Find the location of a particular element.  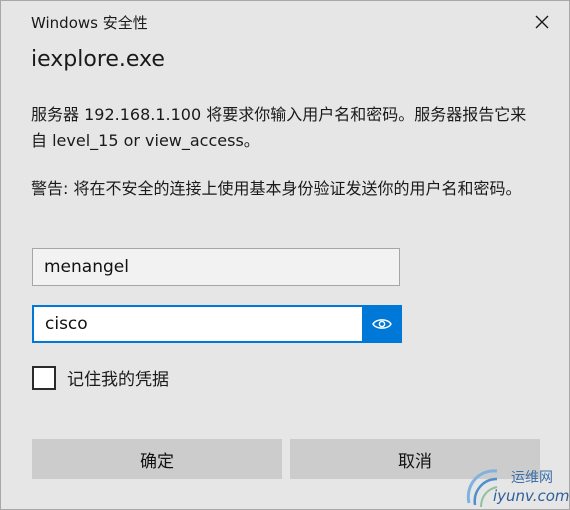

window-title: Windows 安全性 is located at coordinates (89, 23).